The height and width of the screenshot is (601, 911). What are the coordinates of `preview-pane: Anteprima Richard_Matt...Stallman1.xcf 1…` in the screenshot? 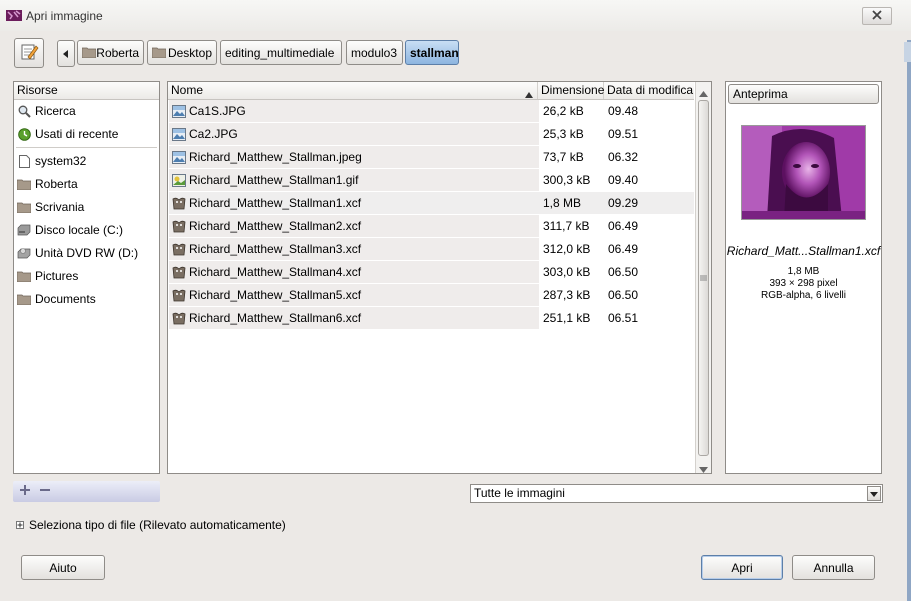 It's located at (803, 277).